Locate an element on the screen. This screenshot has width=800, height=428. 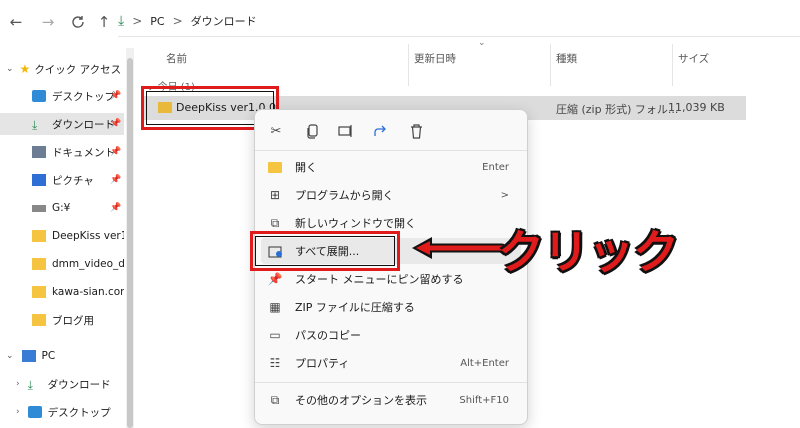
sidebar-item-desktop: デスクトップ 📌 is located at coordinates (62, 96).